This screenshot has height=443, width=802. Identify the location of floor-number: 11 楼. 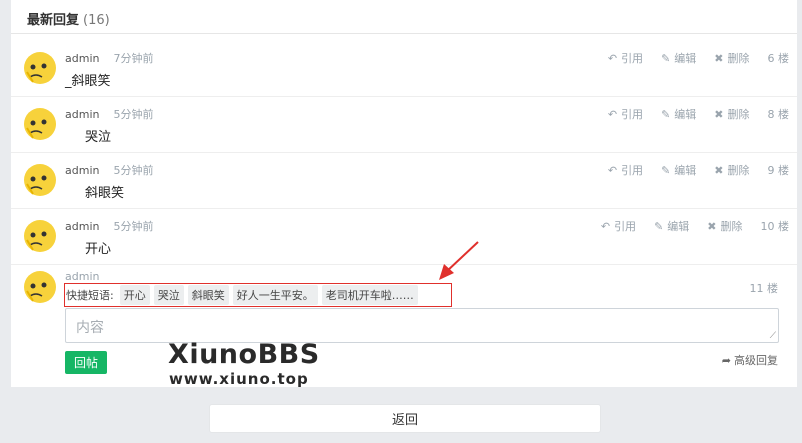
(764, 288).